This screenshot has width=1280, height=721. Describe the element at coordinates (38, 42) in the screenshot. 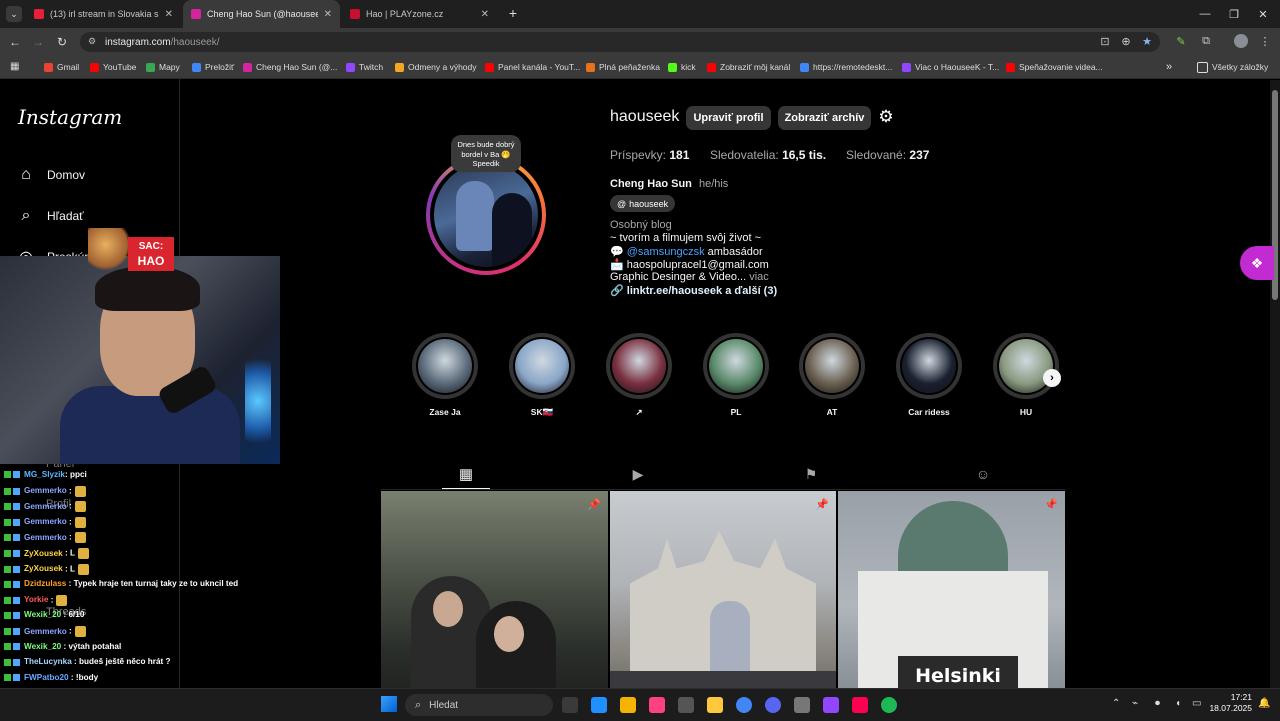

I see `forward-icon: →` at that location.